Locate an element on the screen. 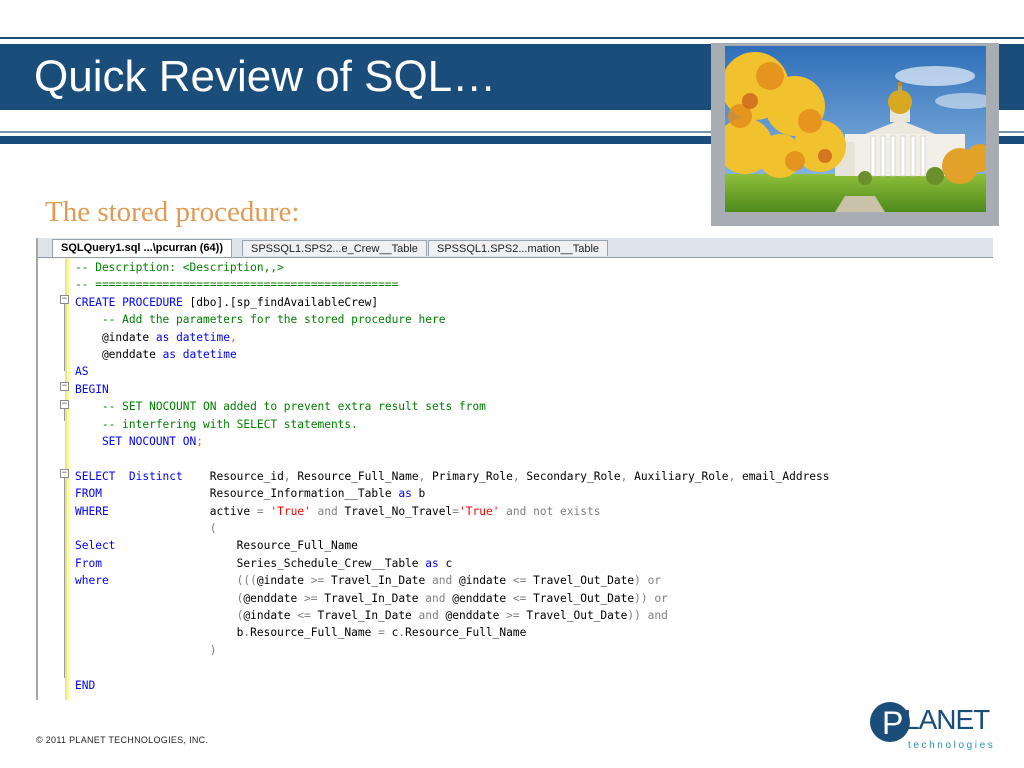 The image size is (1024, 768). code-token: ) or is located at coordinates (648, 581).